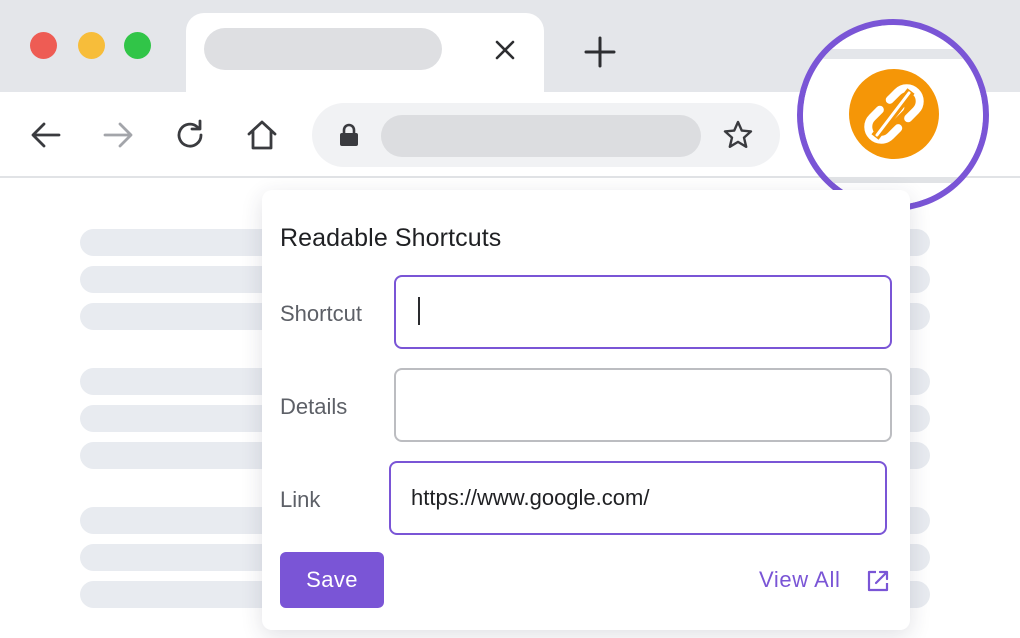 The image size is (1020, 638). Describe the element at coordinates (391, 238) in the screenshot. I see `popup-title: Readable Shortcuts` at that location.